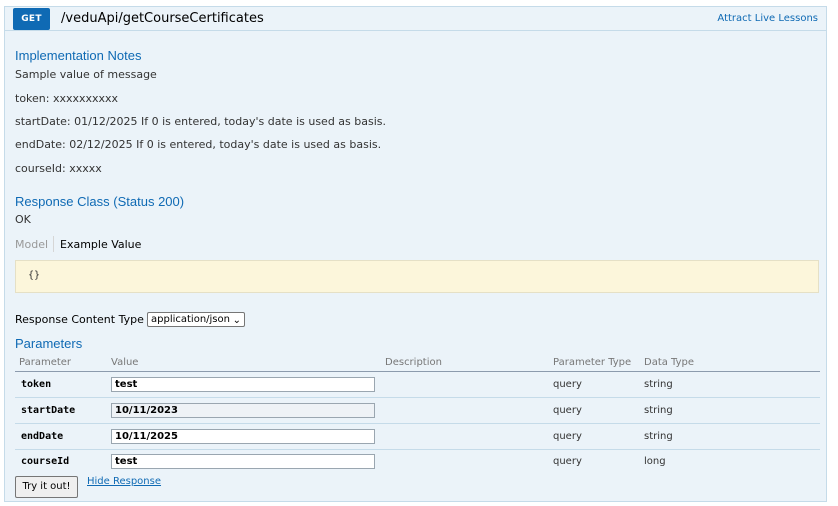  Describe the element at coordinates (567, 410) in the screenshot. I see `param-type-startdate: query` at that location.